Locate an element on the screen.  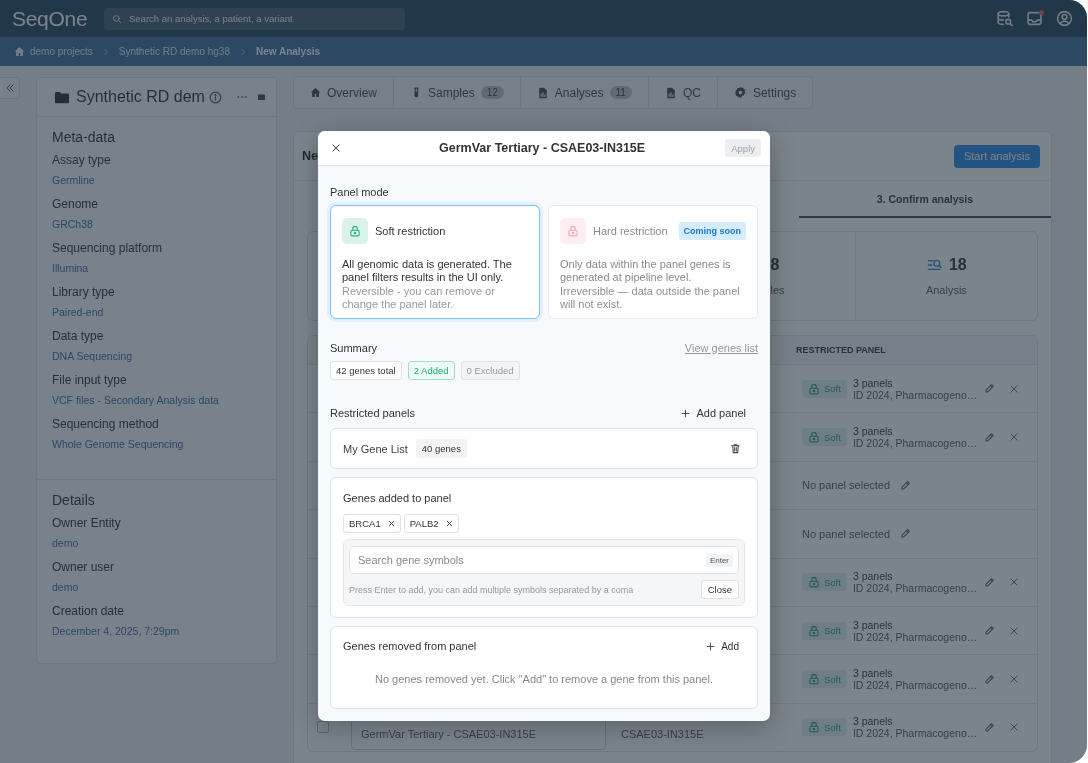
inbox-icon is located at coordinates (1034, 18).